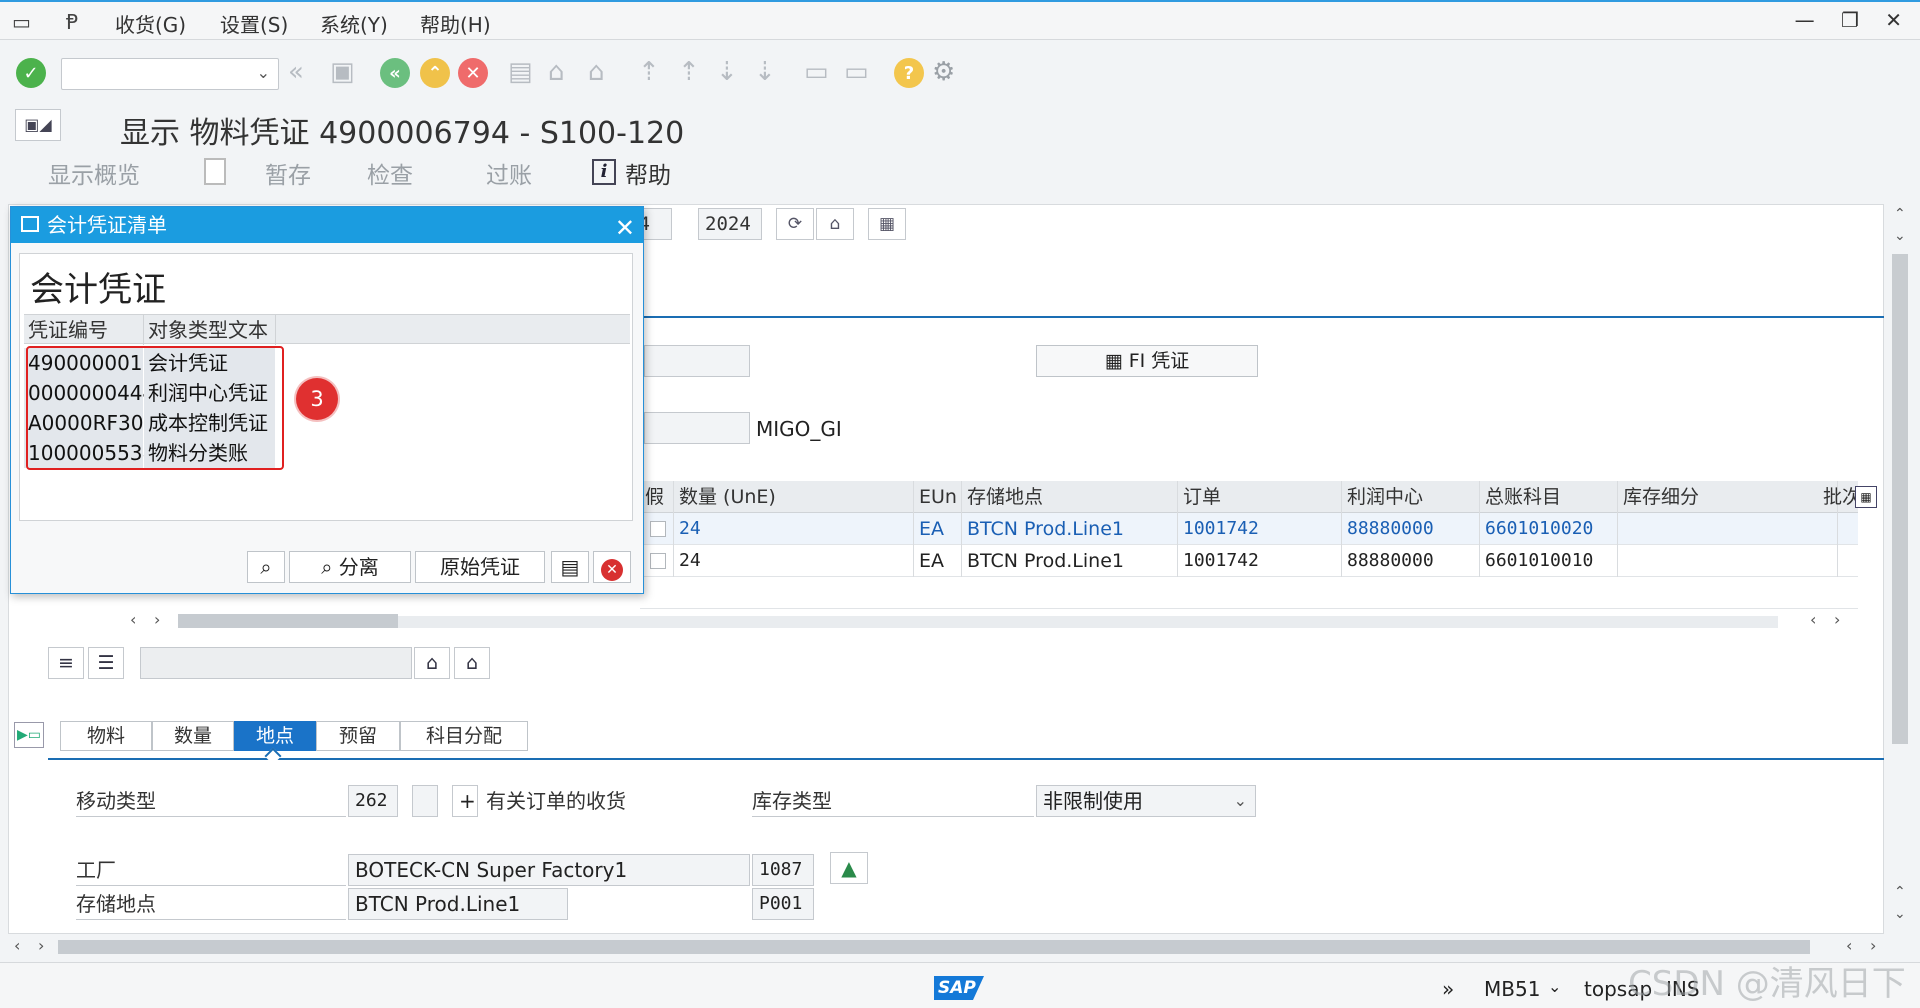 Image resolution: width=1920 pixels, height=1008 pixels. I want to click on split-button: ⌕ 分离, so click(350, 567).